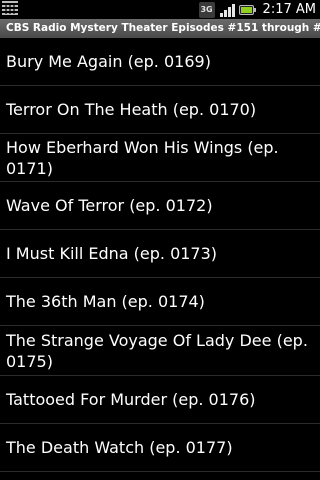 This screenshot has height=480, width=320. Describe the element at coordinates (131, 109) in the screenshot. I see `episode-label: Terror On The Heath (ep. 0170)` at that location.